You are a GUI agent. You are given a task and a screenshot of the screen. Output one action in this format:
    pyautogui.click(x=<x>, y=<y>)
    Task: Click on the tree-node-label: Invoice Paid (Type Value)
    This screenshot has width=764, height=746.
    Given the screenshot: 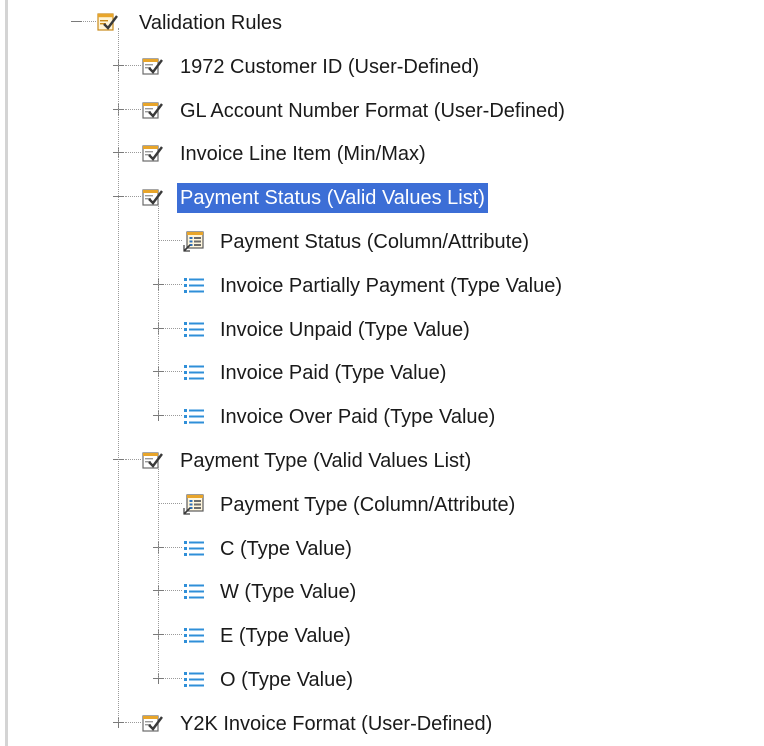 What is the action you would take?
    pyautogui.click(x=333, y=373)
    